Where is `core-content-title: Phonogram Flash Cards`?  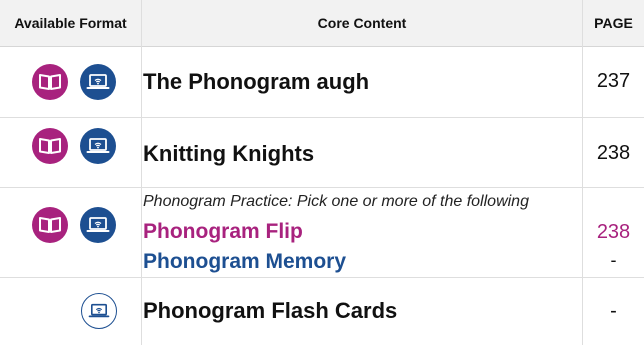 core-content-title: Phonogram Flash Cards is located at coordinates (270, 310).